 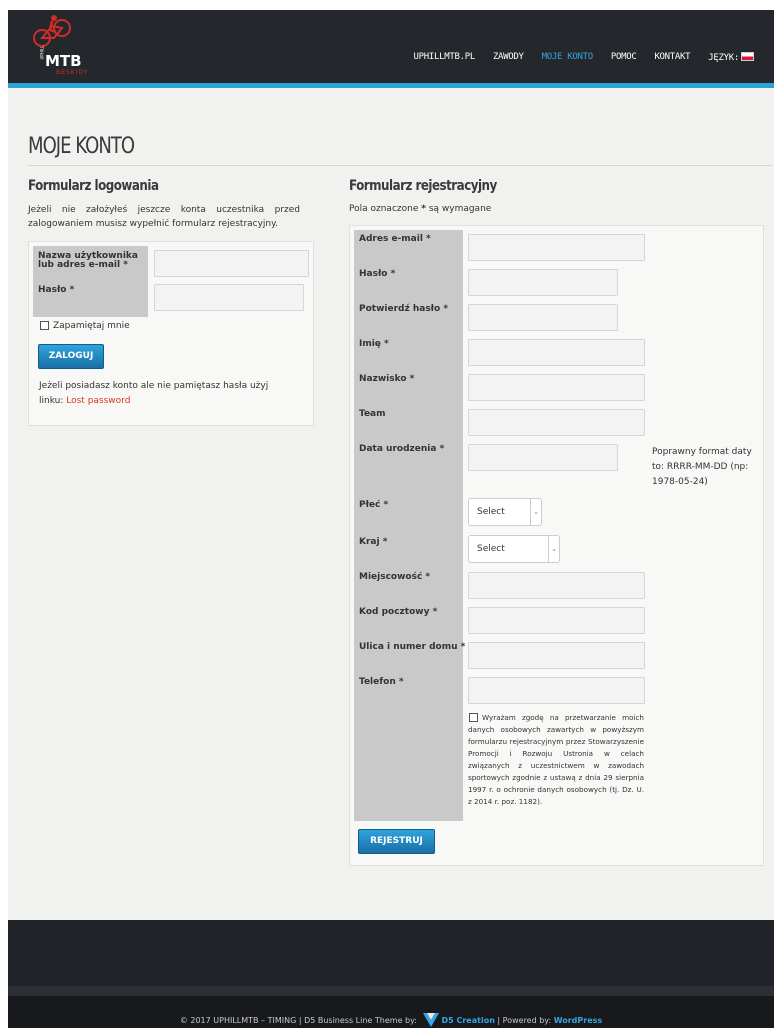 I want to click on register-heading: Formularz rejestracyjny, so click(x=423, y=186).